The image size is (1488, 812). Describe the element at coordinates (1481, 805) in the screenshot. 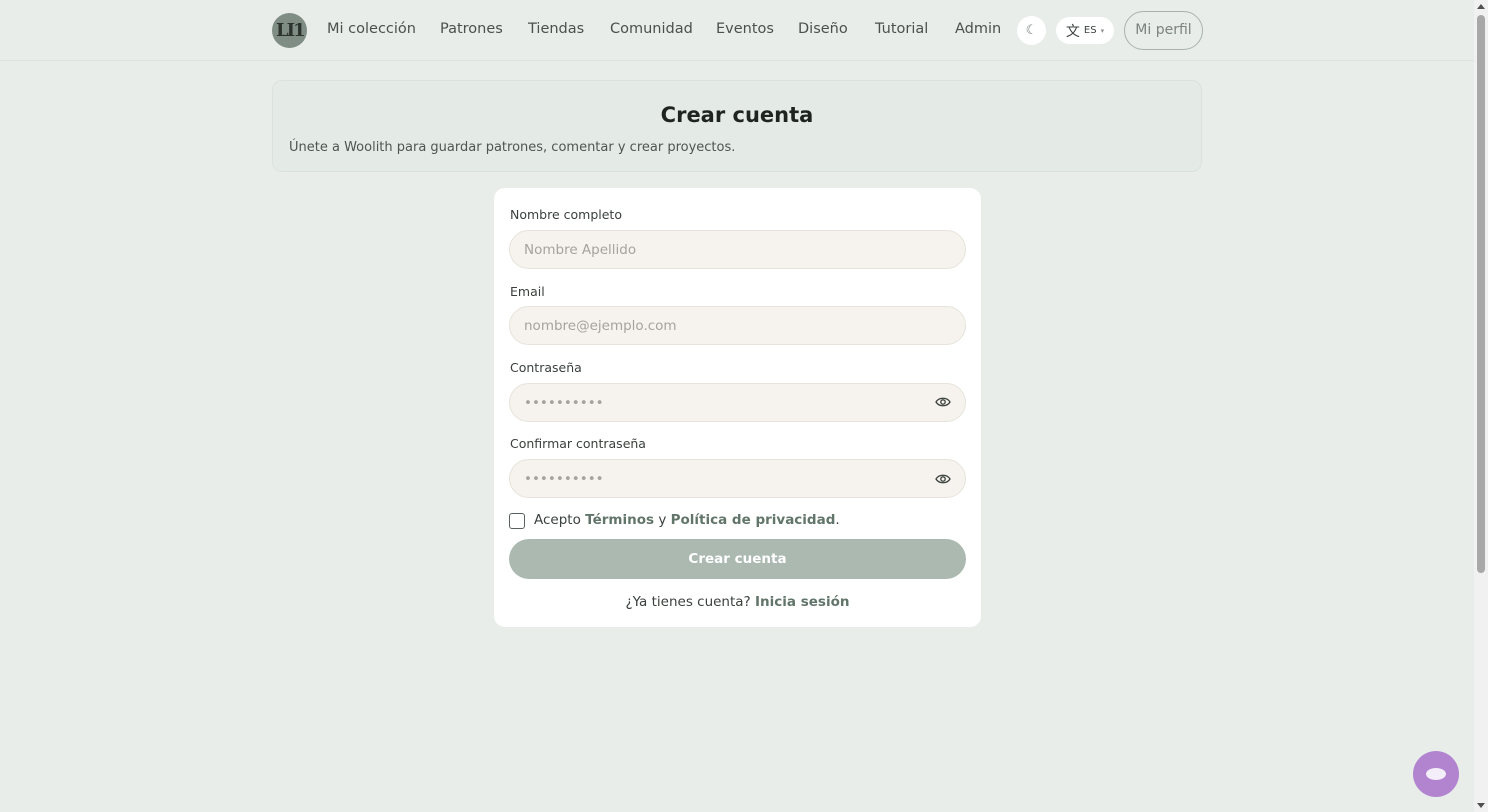

I see `scroll-down-arrow-icon` at that location.